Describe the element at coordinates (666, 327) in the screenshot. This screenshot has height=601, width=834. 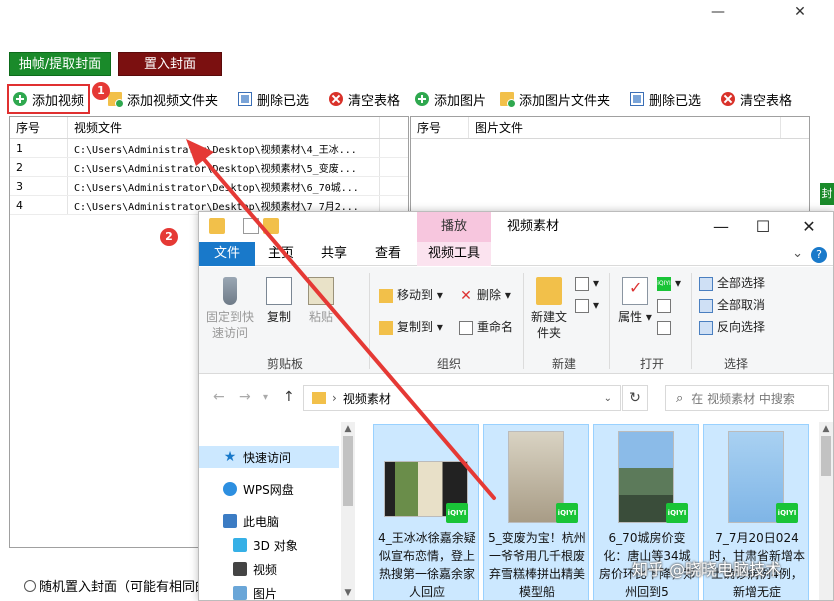
I see `history-button` at that location.